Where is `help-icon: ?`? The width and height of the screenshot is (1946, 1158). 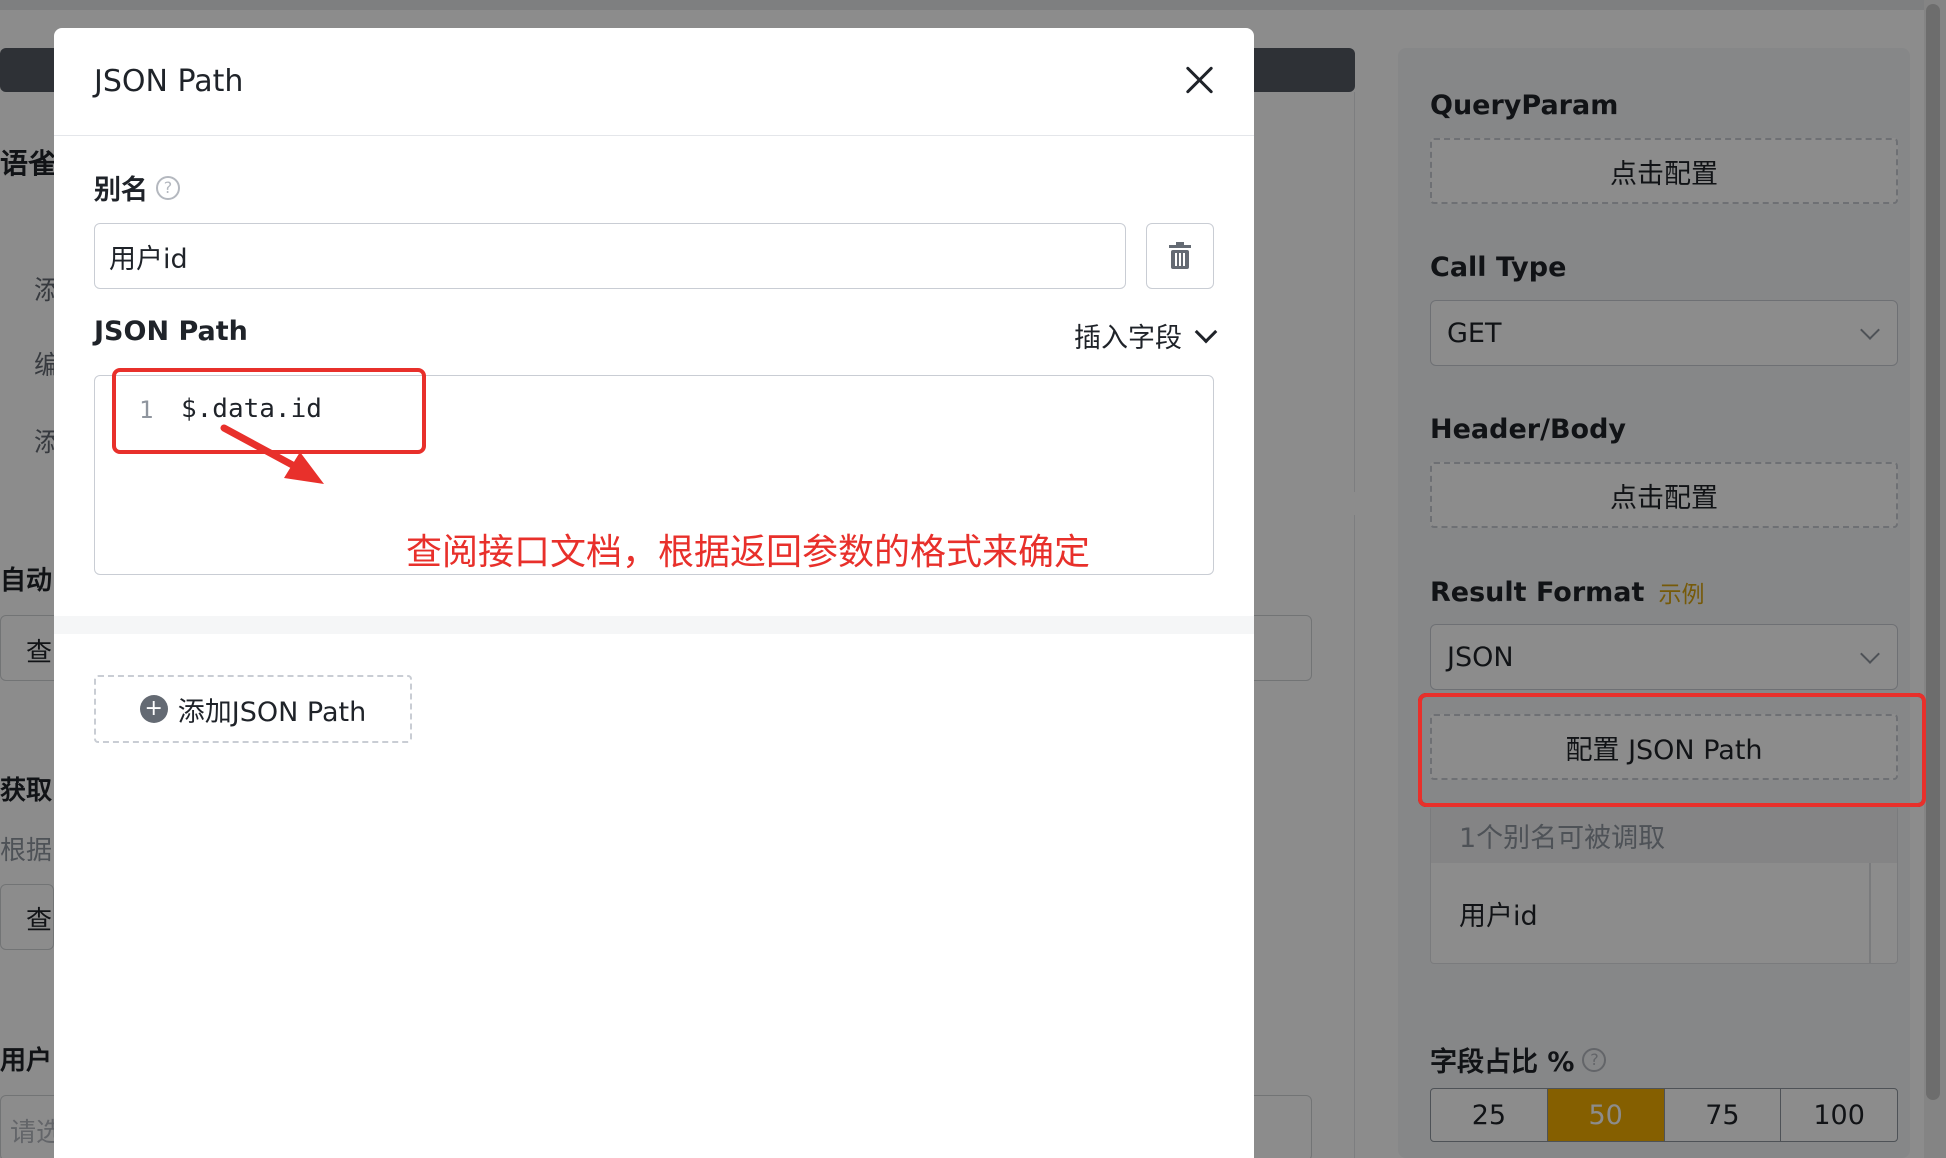
help-icon: ? is located at coordinates (168, 187).